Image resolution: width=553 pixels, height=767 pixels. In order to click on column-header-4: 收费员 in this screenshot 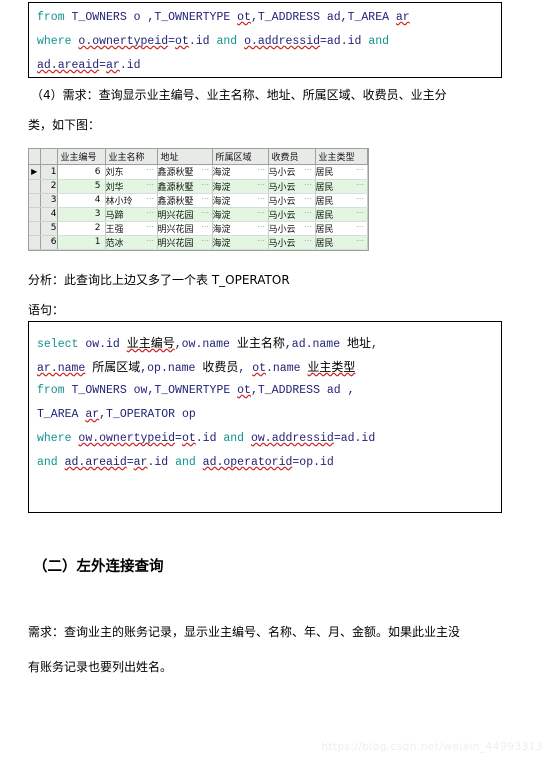, I will do `click(292, 157)`.